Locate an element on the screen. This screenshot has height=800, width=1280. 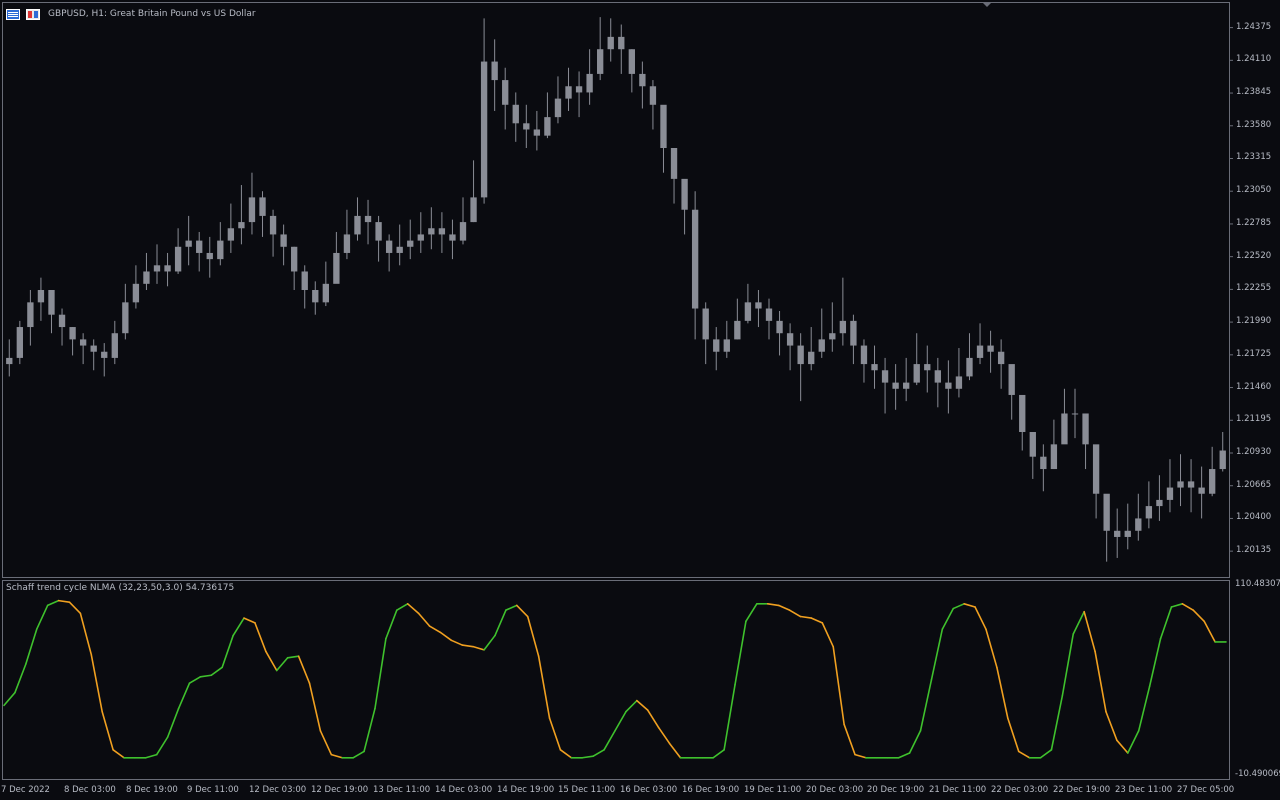
price-tick-label: 1.22785 is located at coordinates (1254, 222).